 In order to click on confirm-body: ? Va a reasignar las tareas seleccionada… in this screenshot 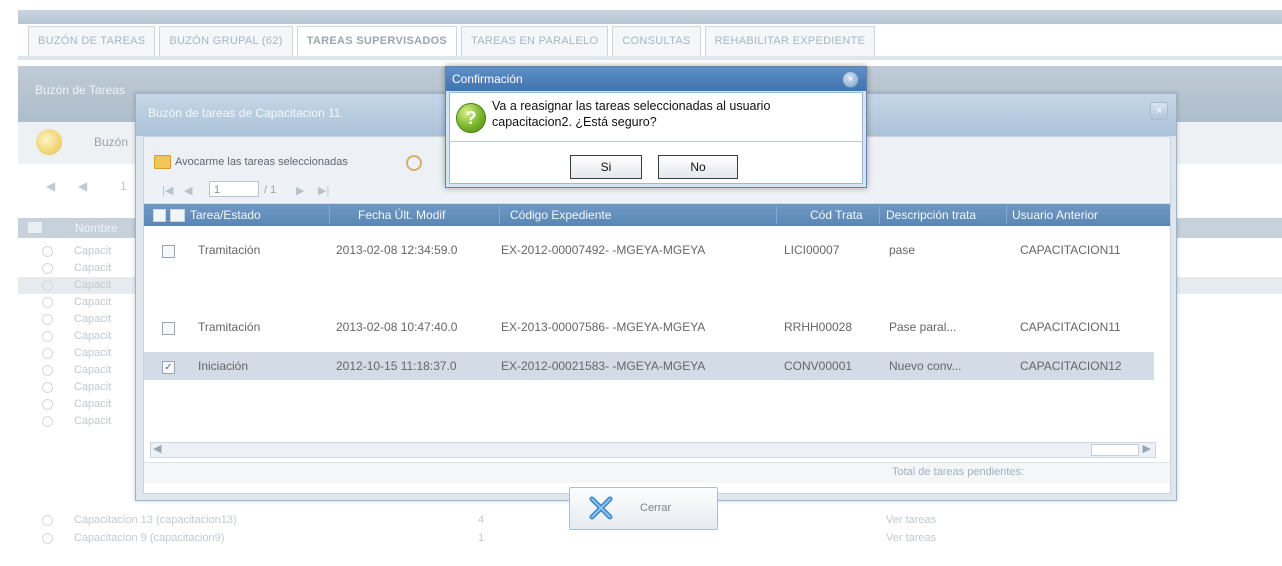, I will do `click(656, 138)`.